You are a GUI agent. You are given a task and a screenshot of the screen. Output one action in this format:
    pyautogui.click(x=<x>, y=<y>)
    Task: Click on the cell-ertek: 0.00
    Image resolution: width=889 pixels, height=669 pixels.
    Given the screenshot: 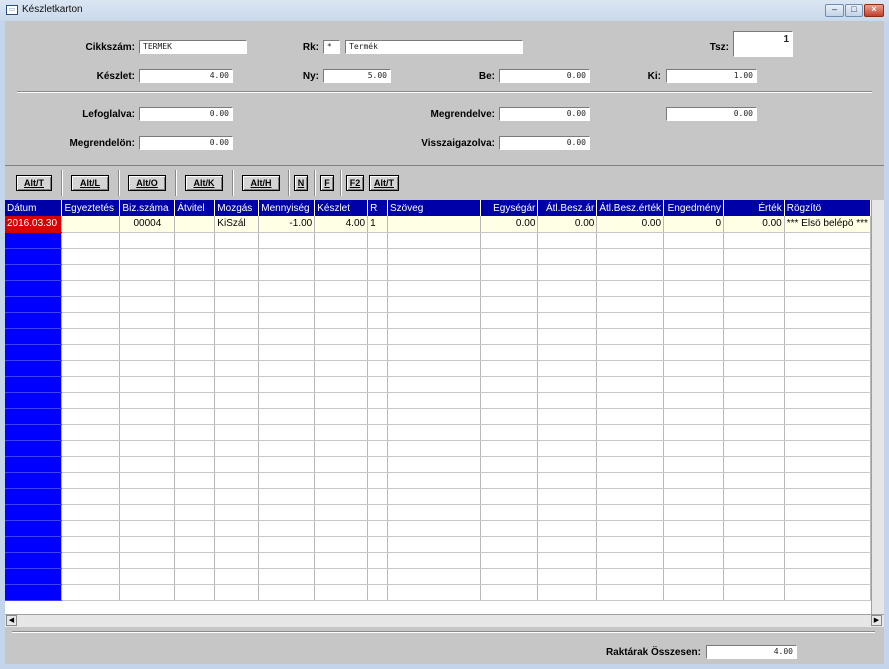 What is the action you would take?
    pyautogui.click(x=754, y=224)
    